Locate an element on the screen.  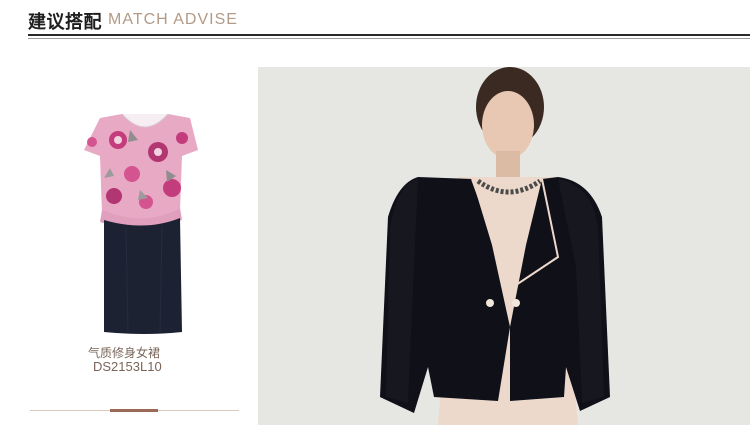
header-divider-thick is located at coordinates (389, 35).